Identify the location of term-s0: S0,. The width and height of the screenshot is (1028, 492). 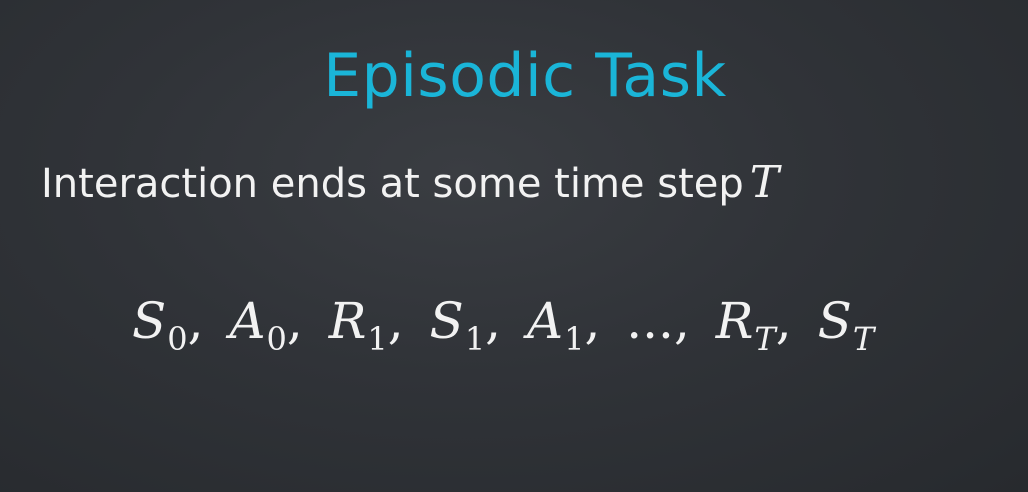
(173, 325).